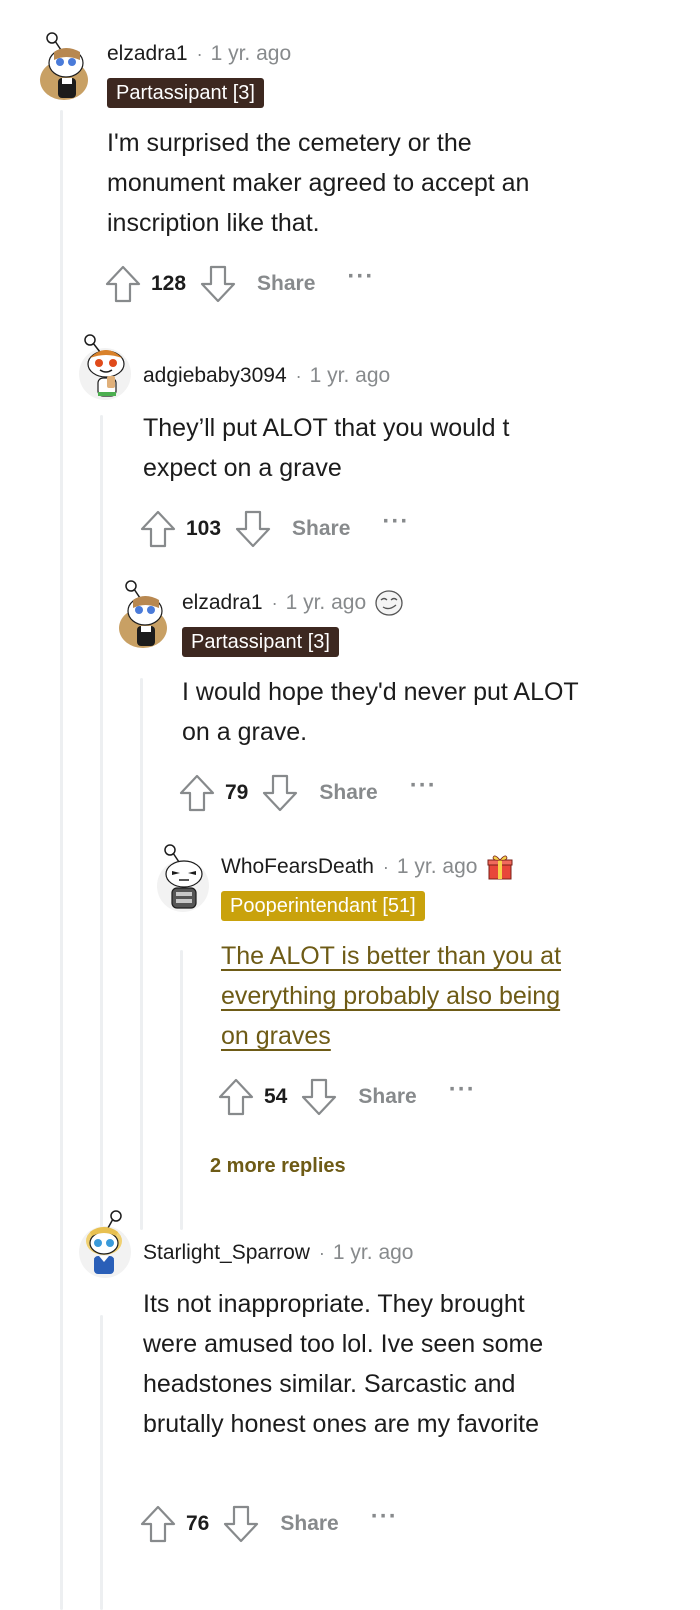 This screenshot has width=700, height=1610. What do you see at coordinates (276, 1096) in the screenshot?
I see `vote-count: 54` at bounding box center [276, 1096].